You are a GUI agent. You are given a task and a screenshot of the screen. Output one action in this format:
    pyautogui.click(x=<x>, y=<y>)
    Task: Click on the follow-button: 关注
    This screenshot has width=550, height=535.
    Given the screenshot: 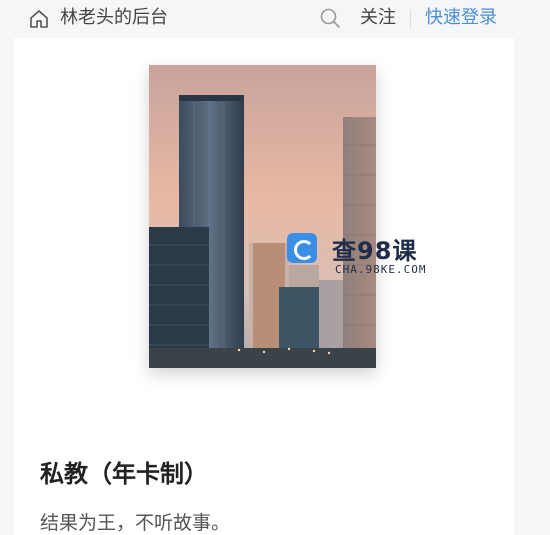 What is the action you would take?
    pyautogui.click(x=378, y=18)
    